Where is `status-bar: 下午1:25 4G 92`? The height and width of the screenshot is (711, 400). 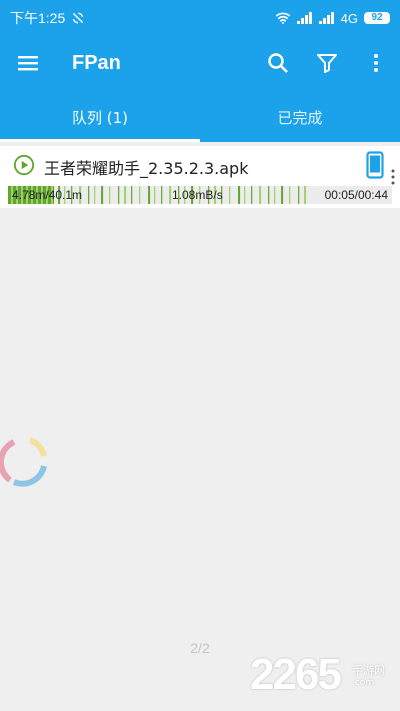
status-bar: 下午1:25 4G 92 is located at coordinates (200, 18).